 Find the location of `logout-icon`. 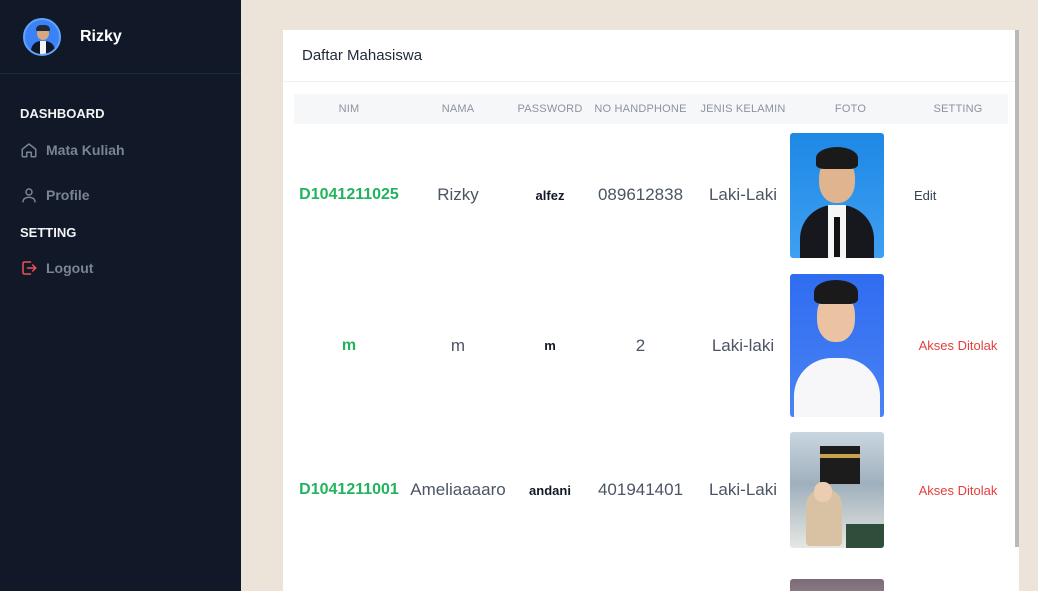

logout-icon is located at coordinates (29, 268).